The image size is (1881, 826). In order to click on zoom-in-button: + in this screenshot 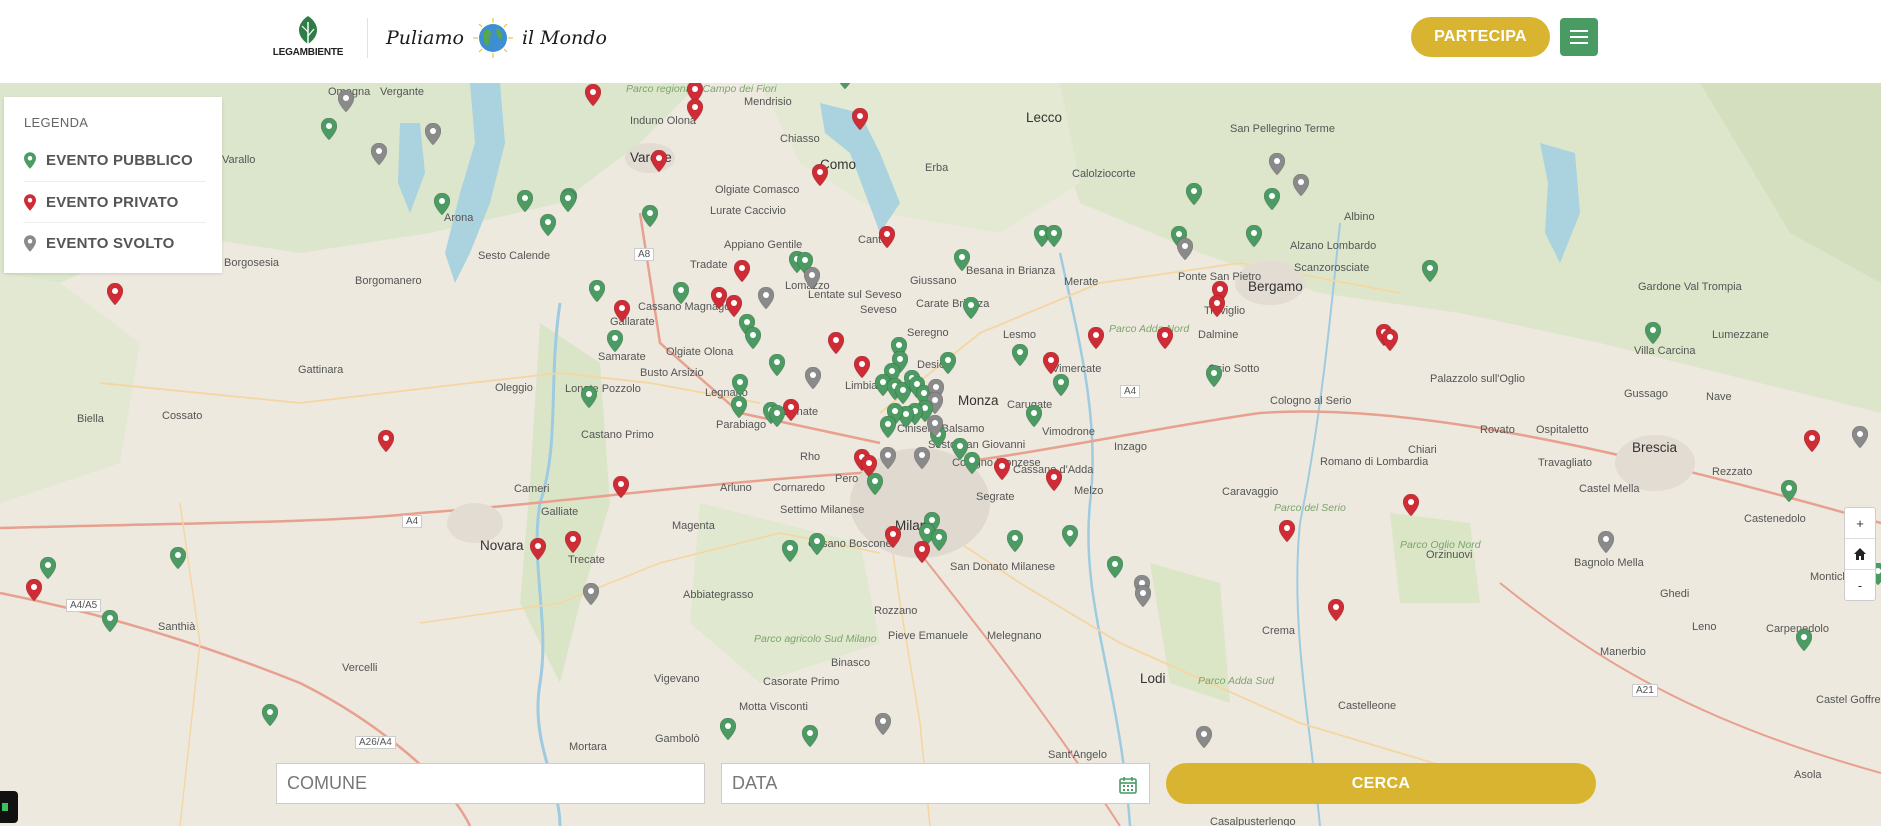, I will do `click(1860, 523)`.